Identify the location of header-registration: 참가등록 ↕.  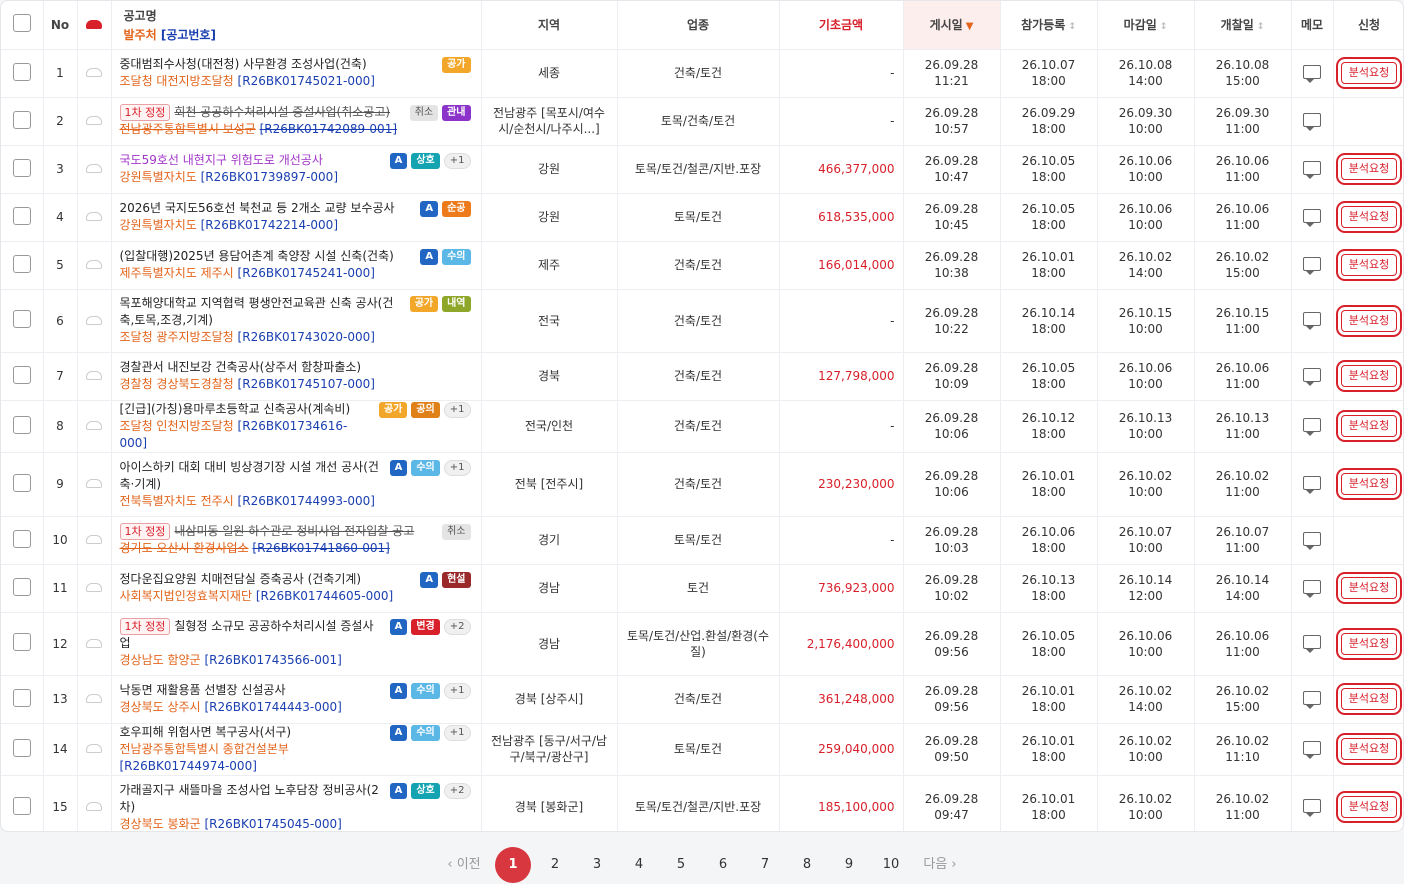
(1049, 25).